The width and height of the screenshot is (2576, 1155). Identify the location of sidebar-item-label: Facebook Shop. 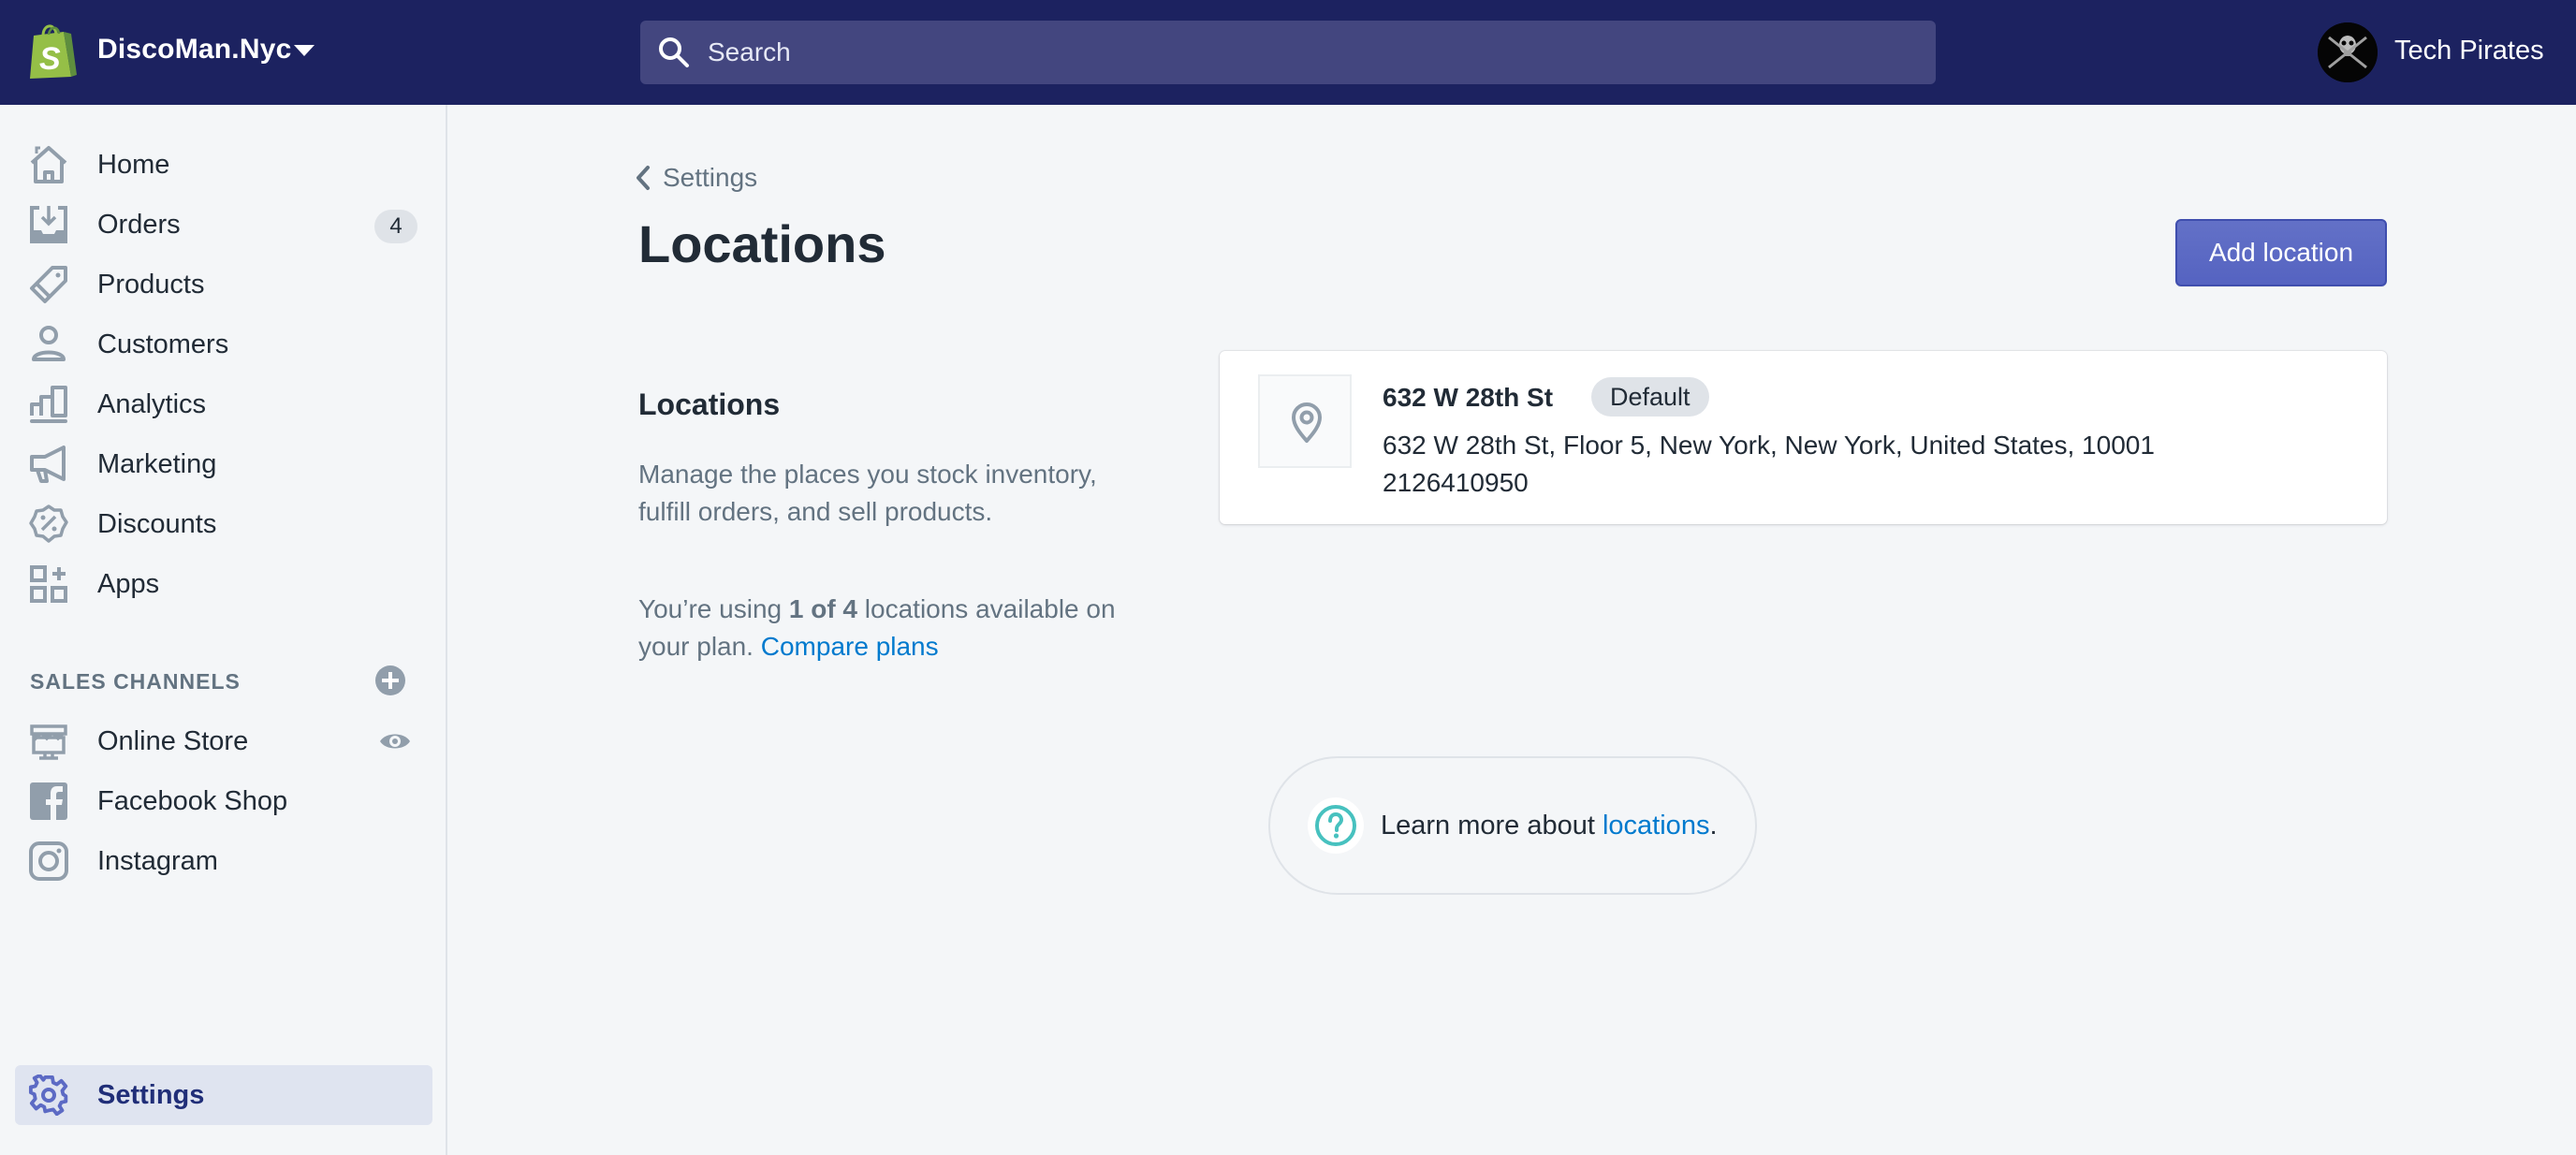
(192, 801).